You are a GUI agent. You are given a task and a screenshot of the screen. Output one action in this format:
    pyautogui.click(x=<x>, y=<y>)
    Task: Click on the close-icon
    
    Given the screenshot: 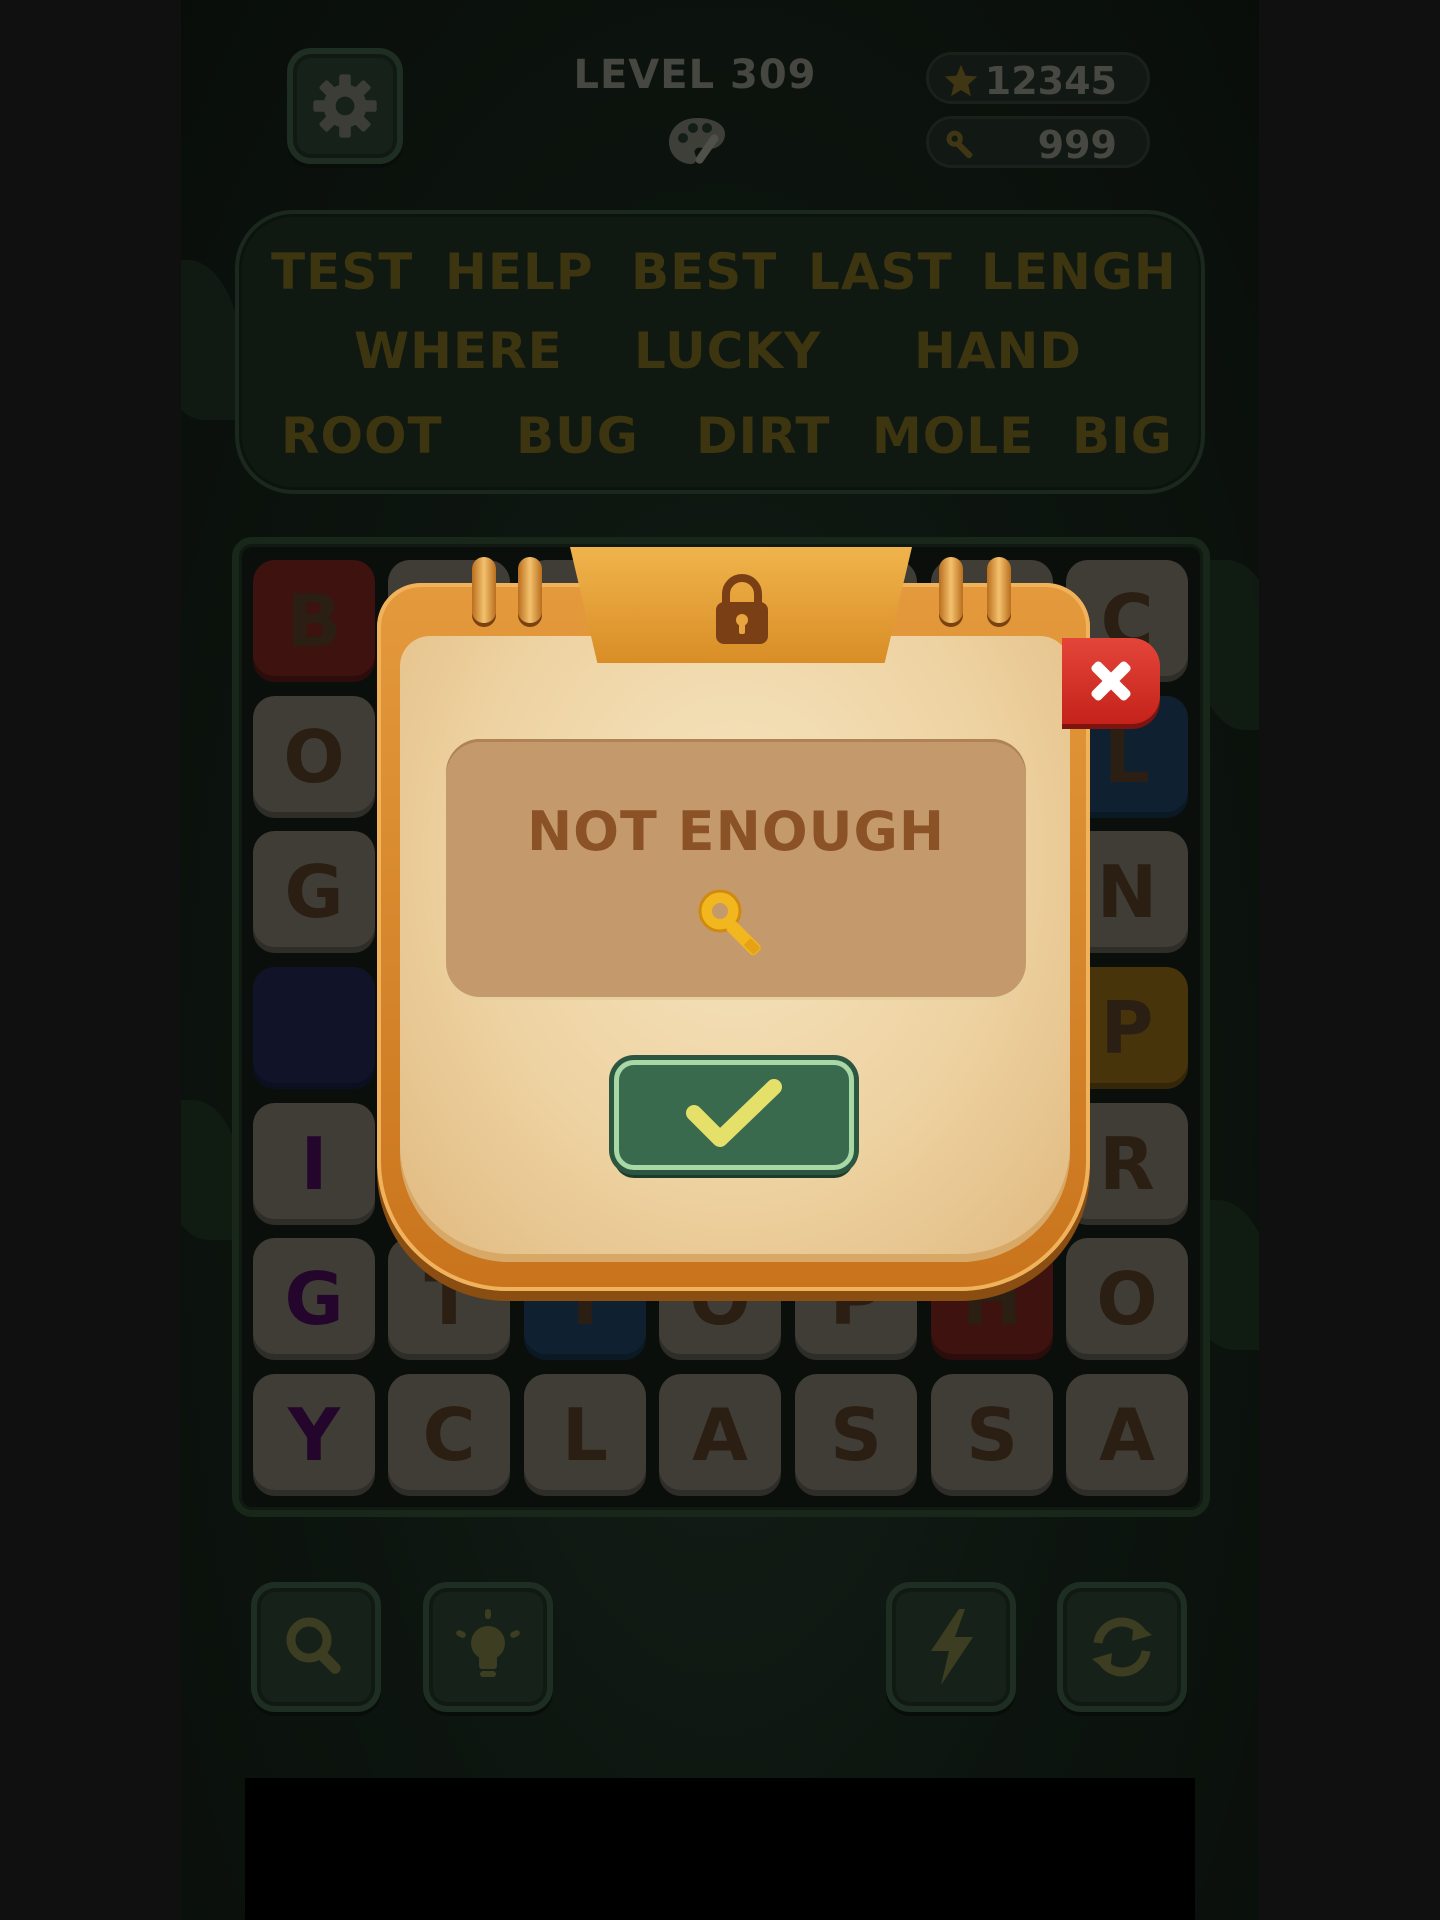 What is the action you would take?
    pyautogui.click(x=1111, y=681)
    